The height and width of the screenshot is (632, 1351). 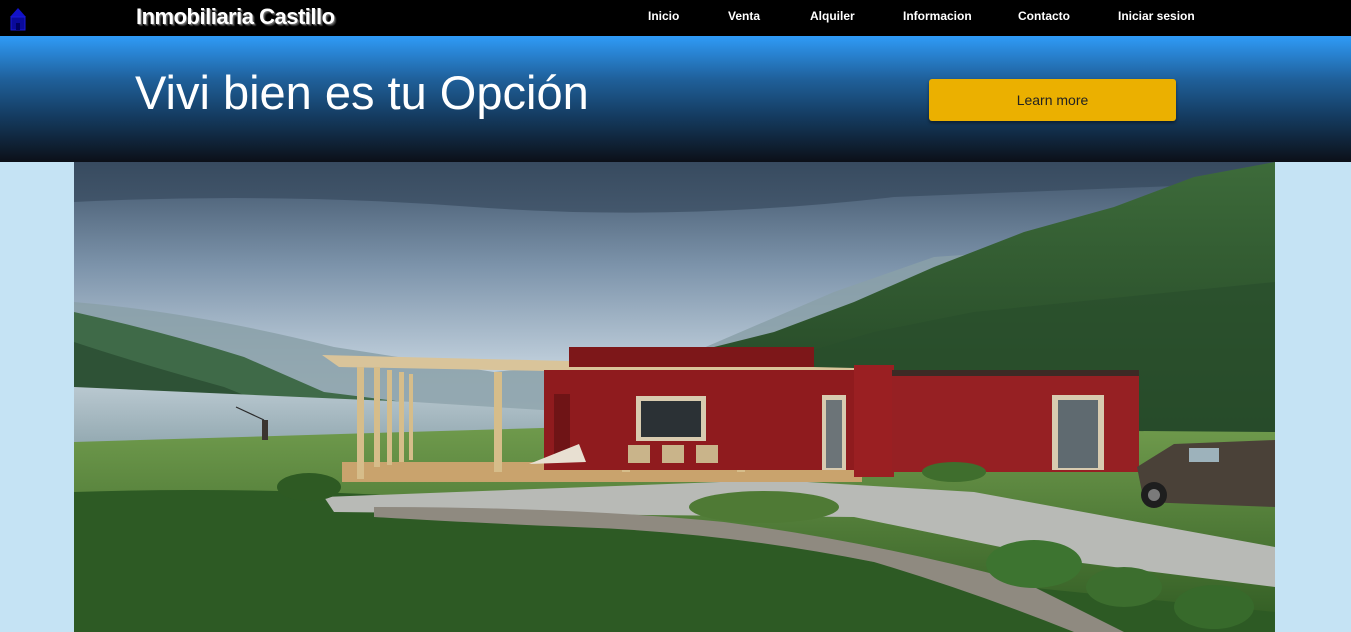 I want to click on learn-more-button: Learn more, so click(x=1052, y=100).